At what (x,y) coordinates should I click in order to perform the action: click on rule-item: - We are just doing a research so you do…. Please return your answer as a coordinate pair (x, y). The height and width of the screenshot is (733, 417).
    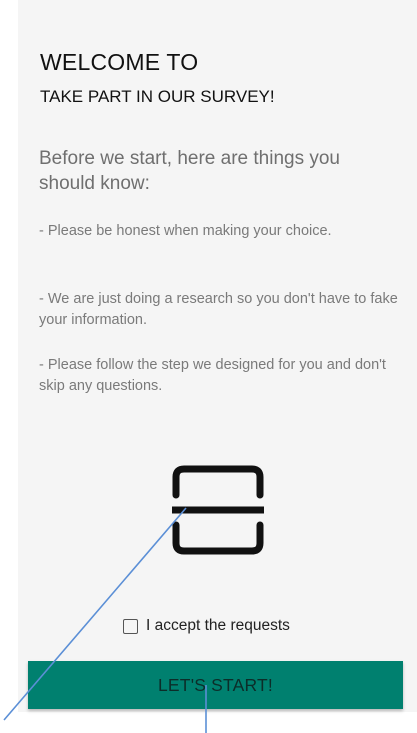
    Looking at the image, I should click on (218, 309).